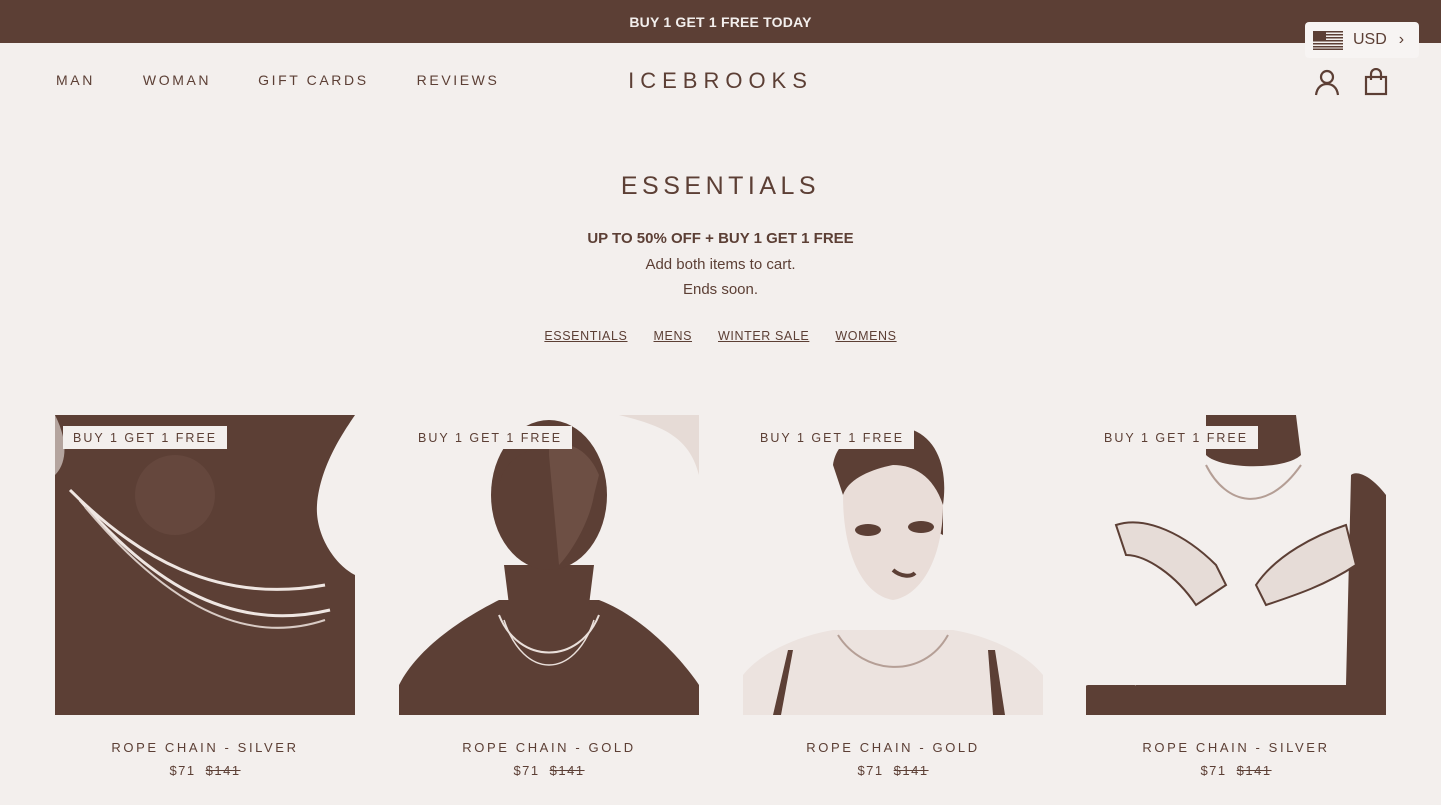  What do you see at coordinates (720, 264) in the screenshot?
I see `promo-line-1: Add both items to cart.` at bounding box center [720, 264].